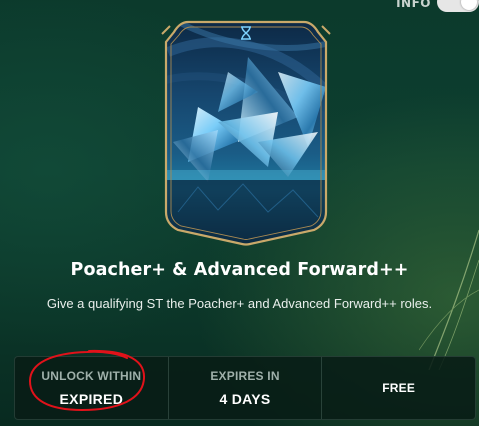 Image resolution: width=479 pixels, height=426 pixels. I want to click on expires-in-label: EXPIRES IN, so click(245, 376).